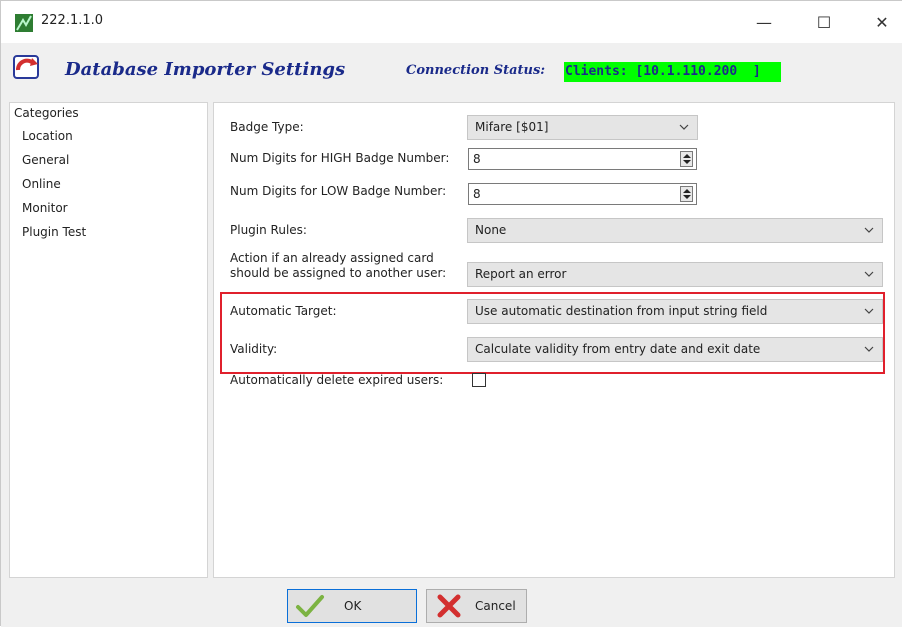 The width and height of the screenshot is (903, 627). I want to click on low-digits-label: Num Digits for LOW Badge Number:, so click(338, 191).